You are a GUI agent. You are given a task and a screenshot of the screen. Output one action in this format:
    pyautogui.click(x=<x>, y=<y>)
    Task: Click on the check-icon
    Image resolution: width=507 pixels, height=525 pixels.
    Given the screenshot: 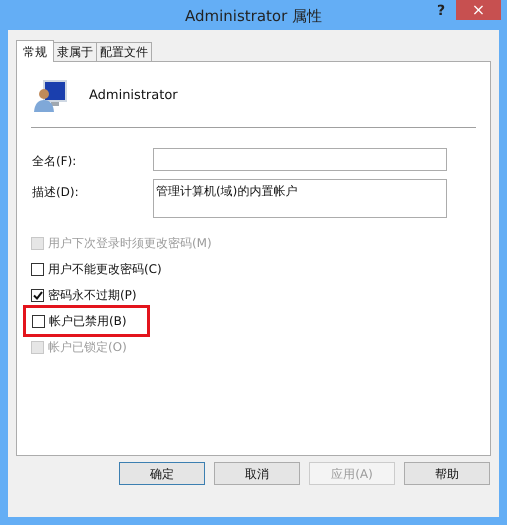 What is the action you would take?
    pyautogui.click(x=37, y=295)
    